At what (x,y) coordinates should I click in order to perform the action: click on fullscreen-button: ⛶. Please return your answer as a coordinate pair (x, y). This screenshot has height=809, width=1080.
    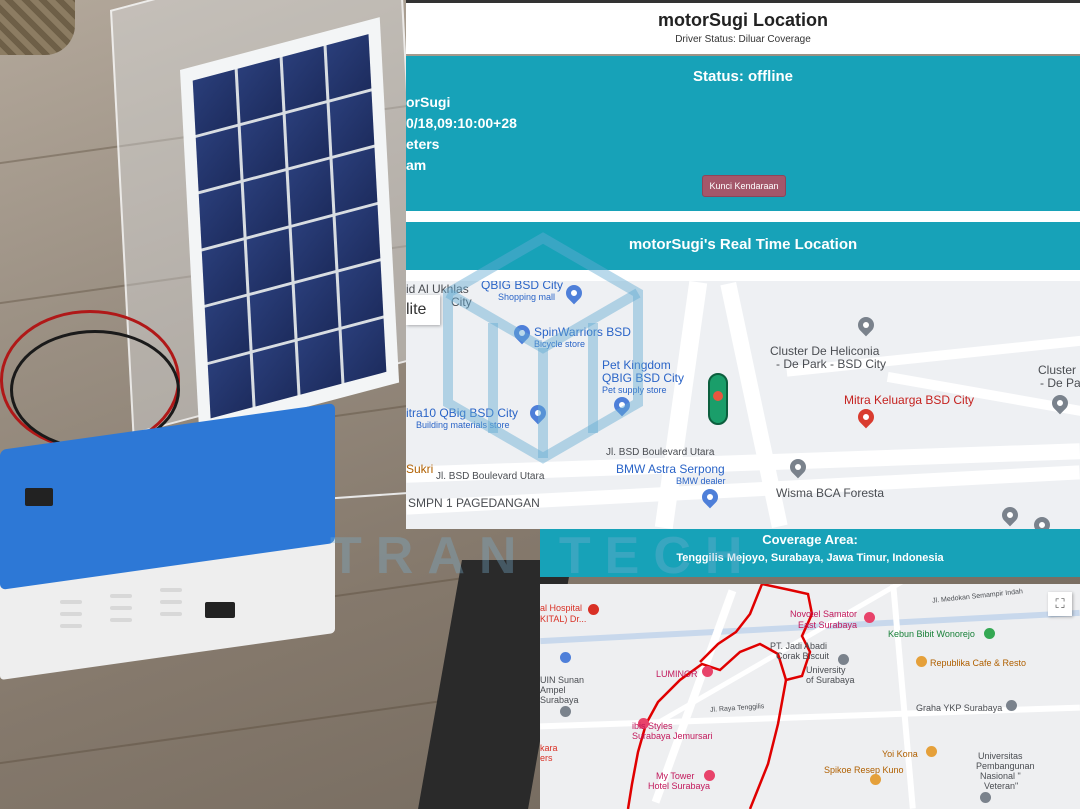
    Looking at the image, I should click on (1060, 604).